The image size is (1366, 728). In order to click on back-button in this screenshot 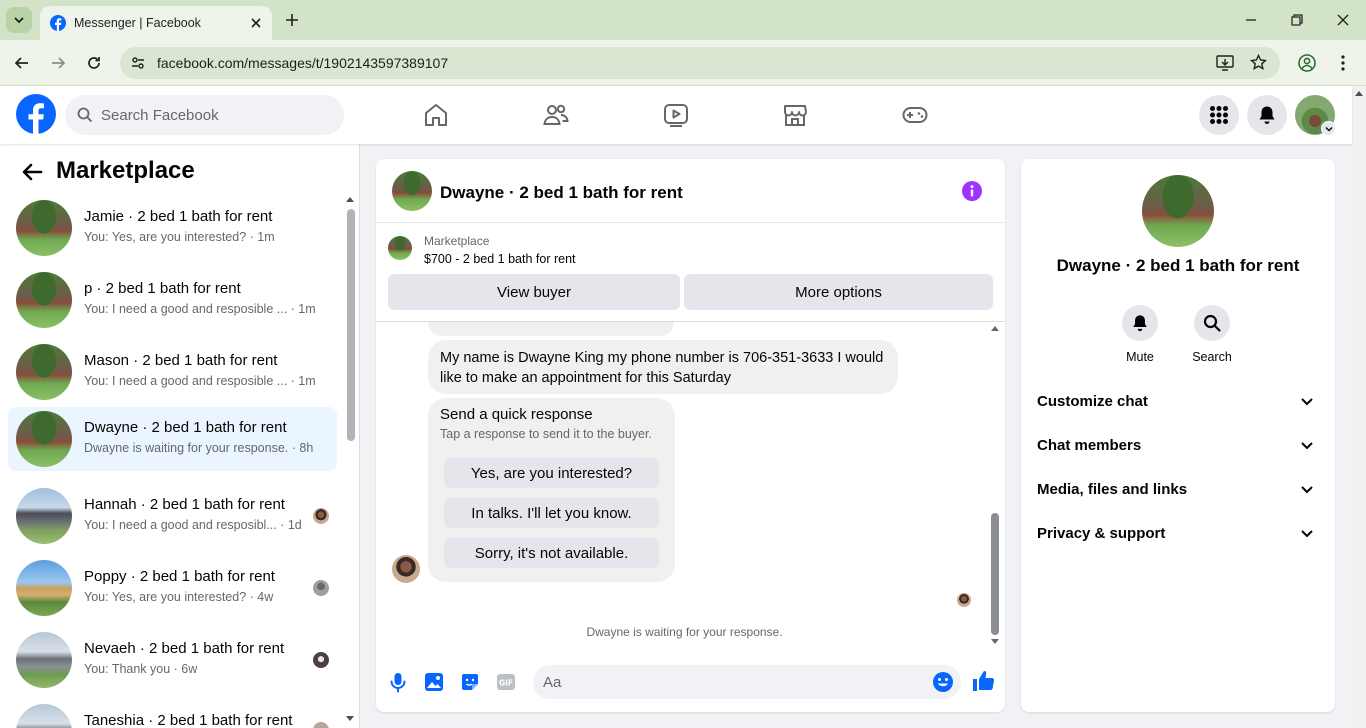, I will do `click(22, 63)`.